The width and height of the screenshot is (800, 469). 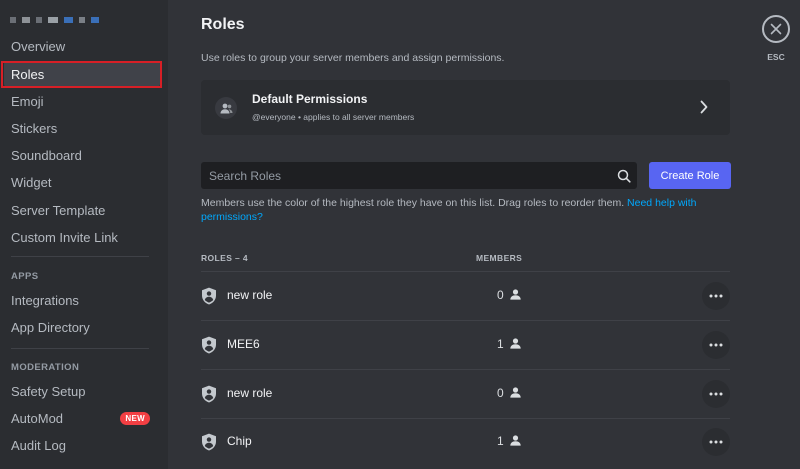 I want to click on search-icon, so click(x=624, y=176).